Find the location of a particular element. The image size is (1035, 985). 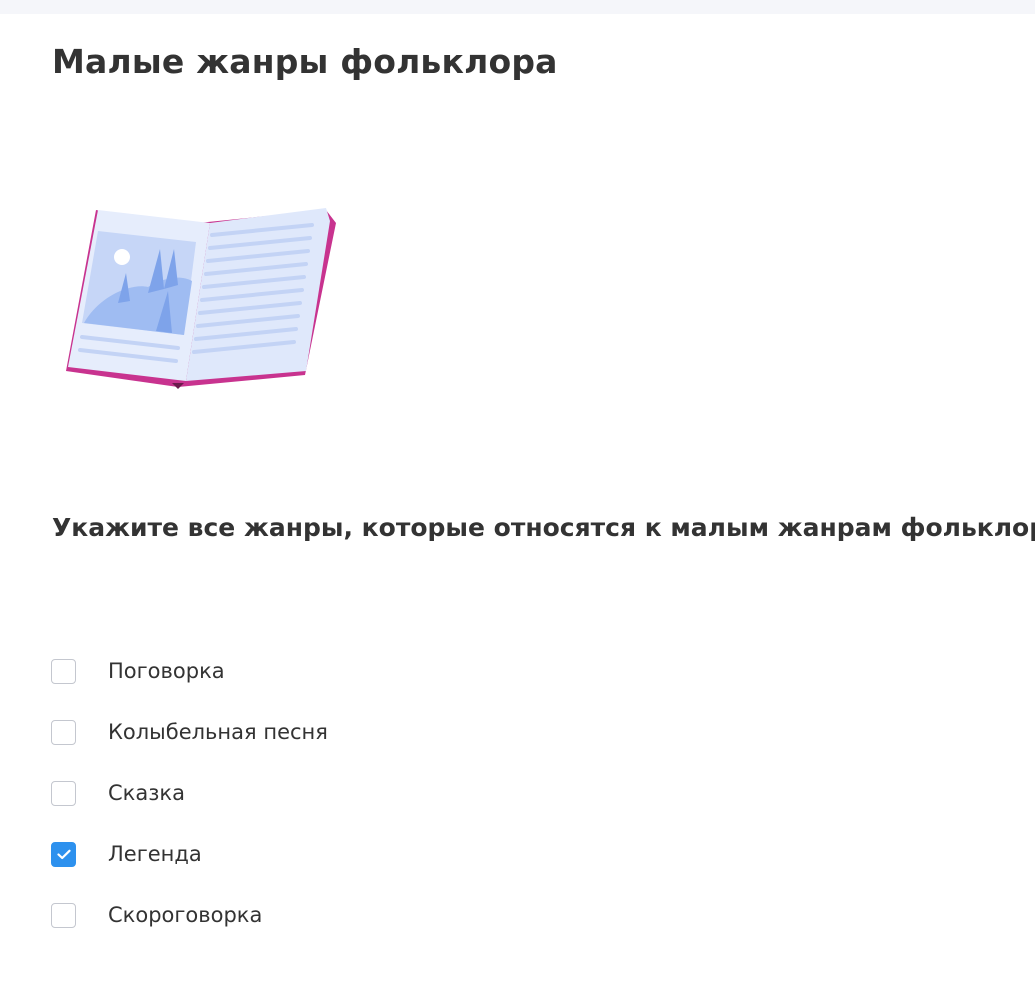

option-kolybelnaya-pesnya: Колыбельная песня is located at coordinates (401, 746).